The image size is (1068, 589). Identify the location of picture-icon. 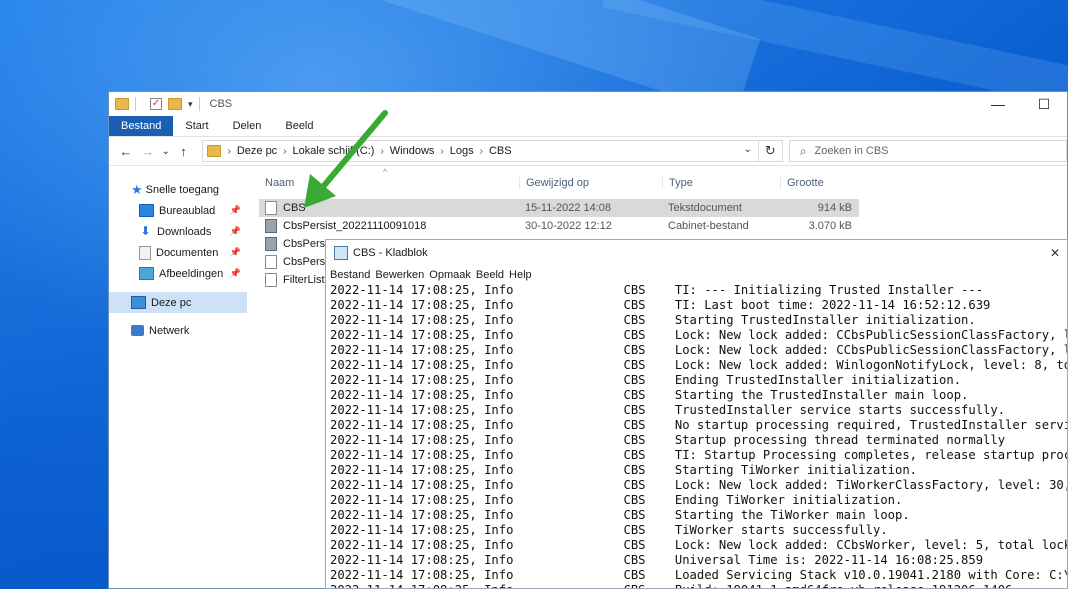
(146, 273).